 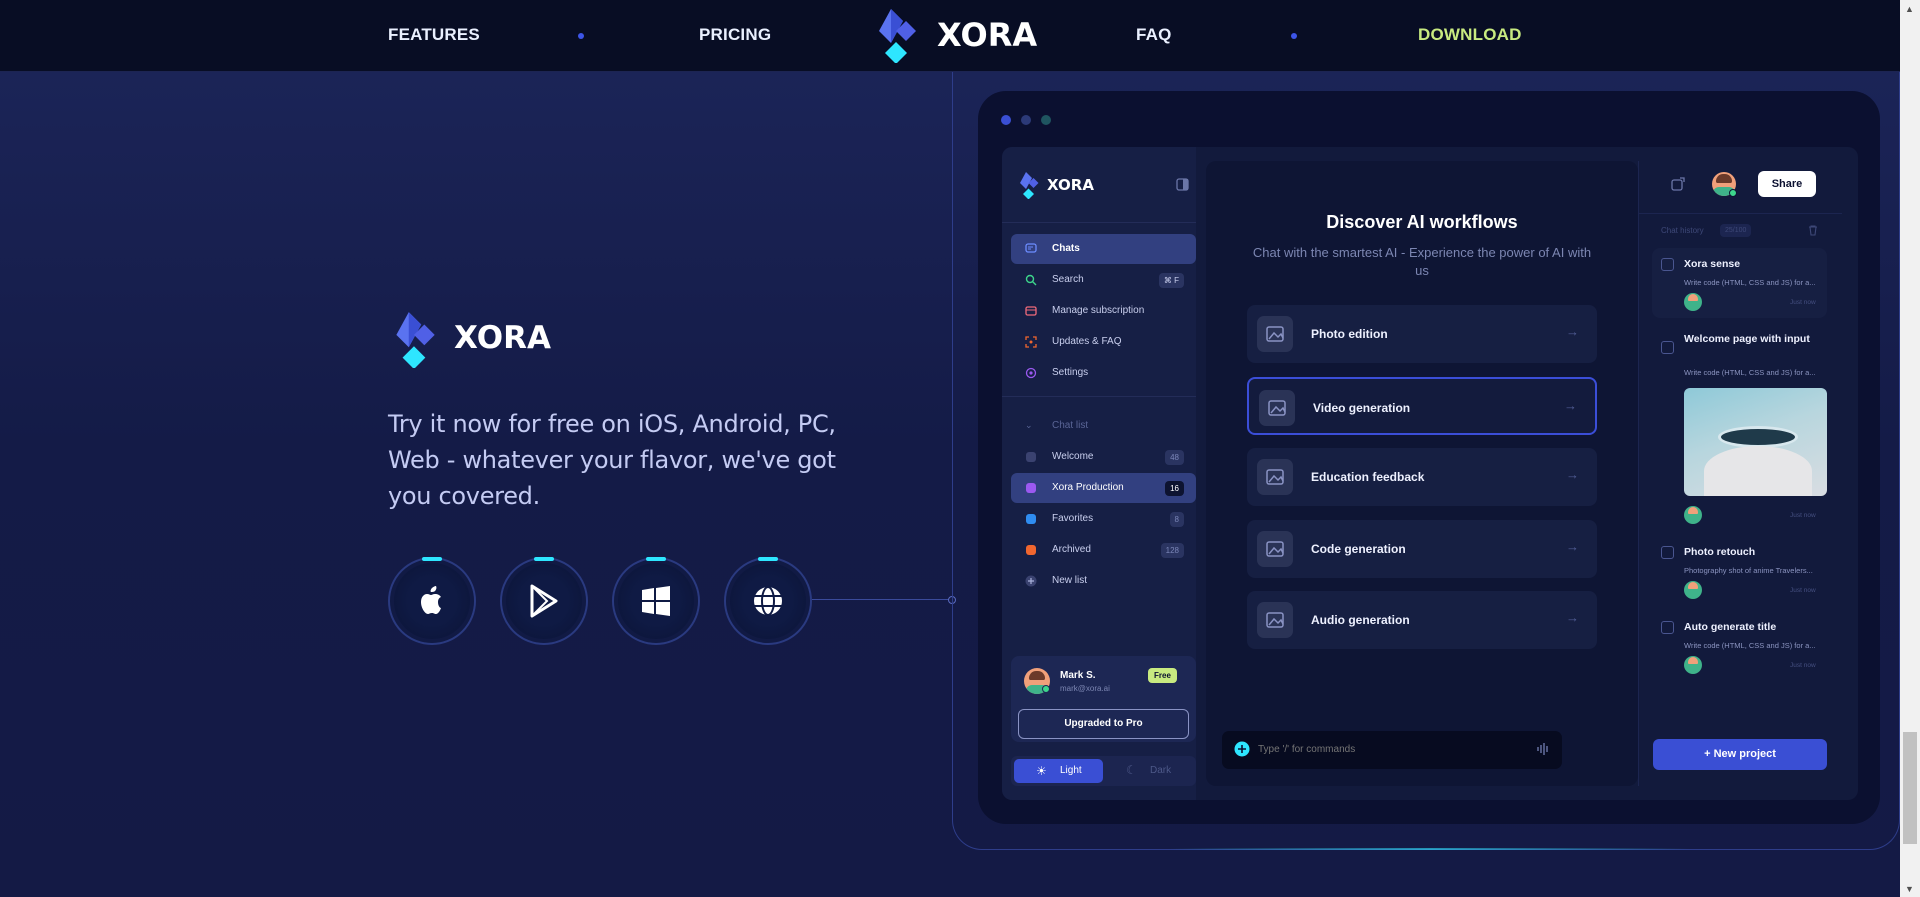 I want to click on new-list-button: New list, so click(x=1103, y=581).